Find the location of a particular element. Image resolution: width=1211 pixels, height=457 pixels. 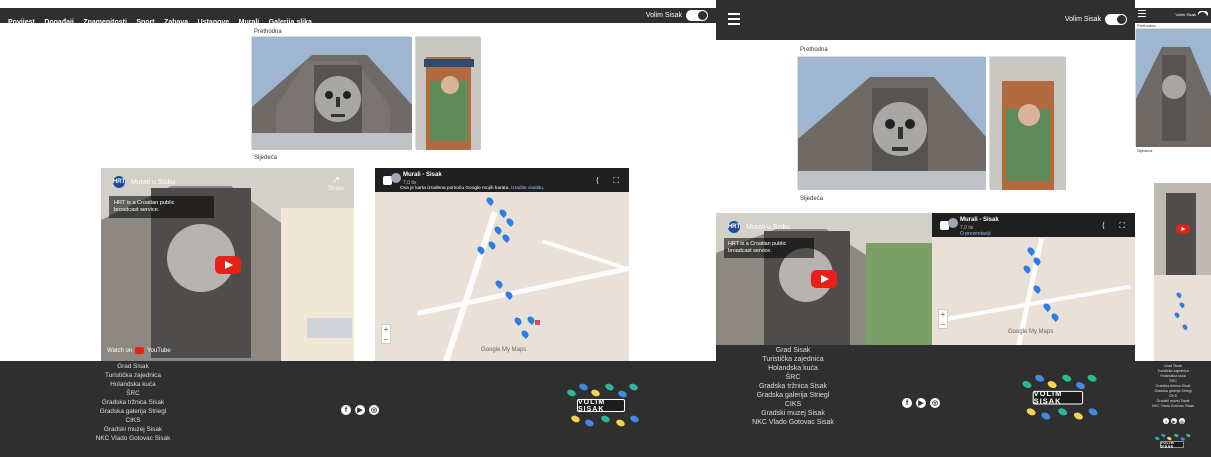

youtube-video-embed is located at coordinates (1182, 229).